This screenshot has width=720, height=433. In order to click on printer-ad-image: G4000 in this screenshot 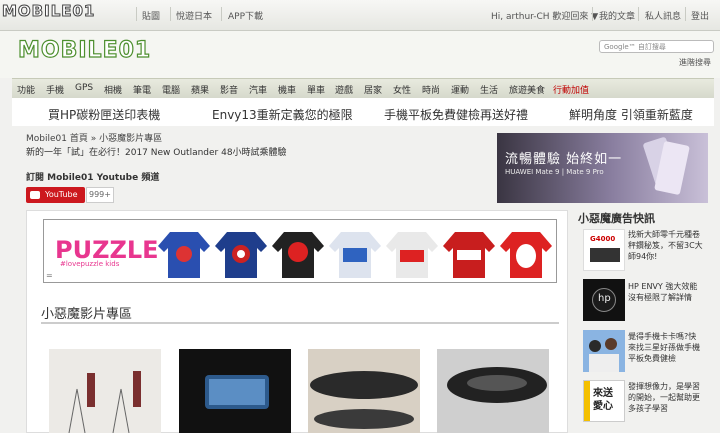, I will do `click(604, 250)`.